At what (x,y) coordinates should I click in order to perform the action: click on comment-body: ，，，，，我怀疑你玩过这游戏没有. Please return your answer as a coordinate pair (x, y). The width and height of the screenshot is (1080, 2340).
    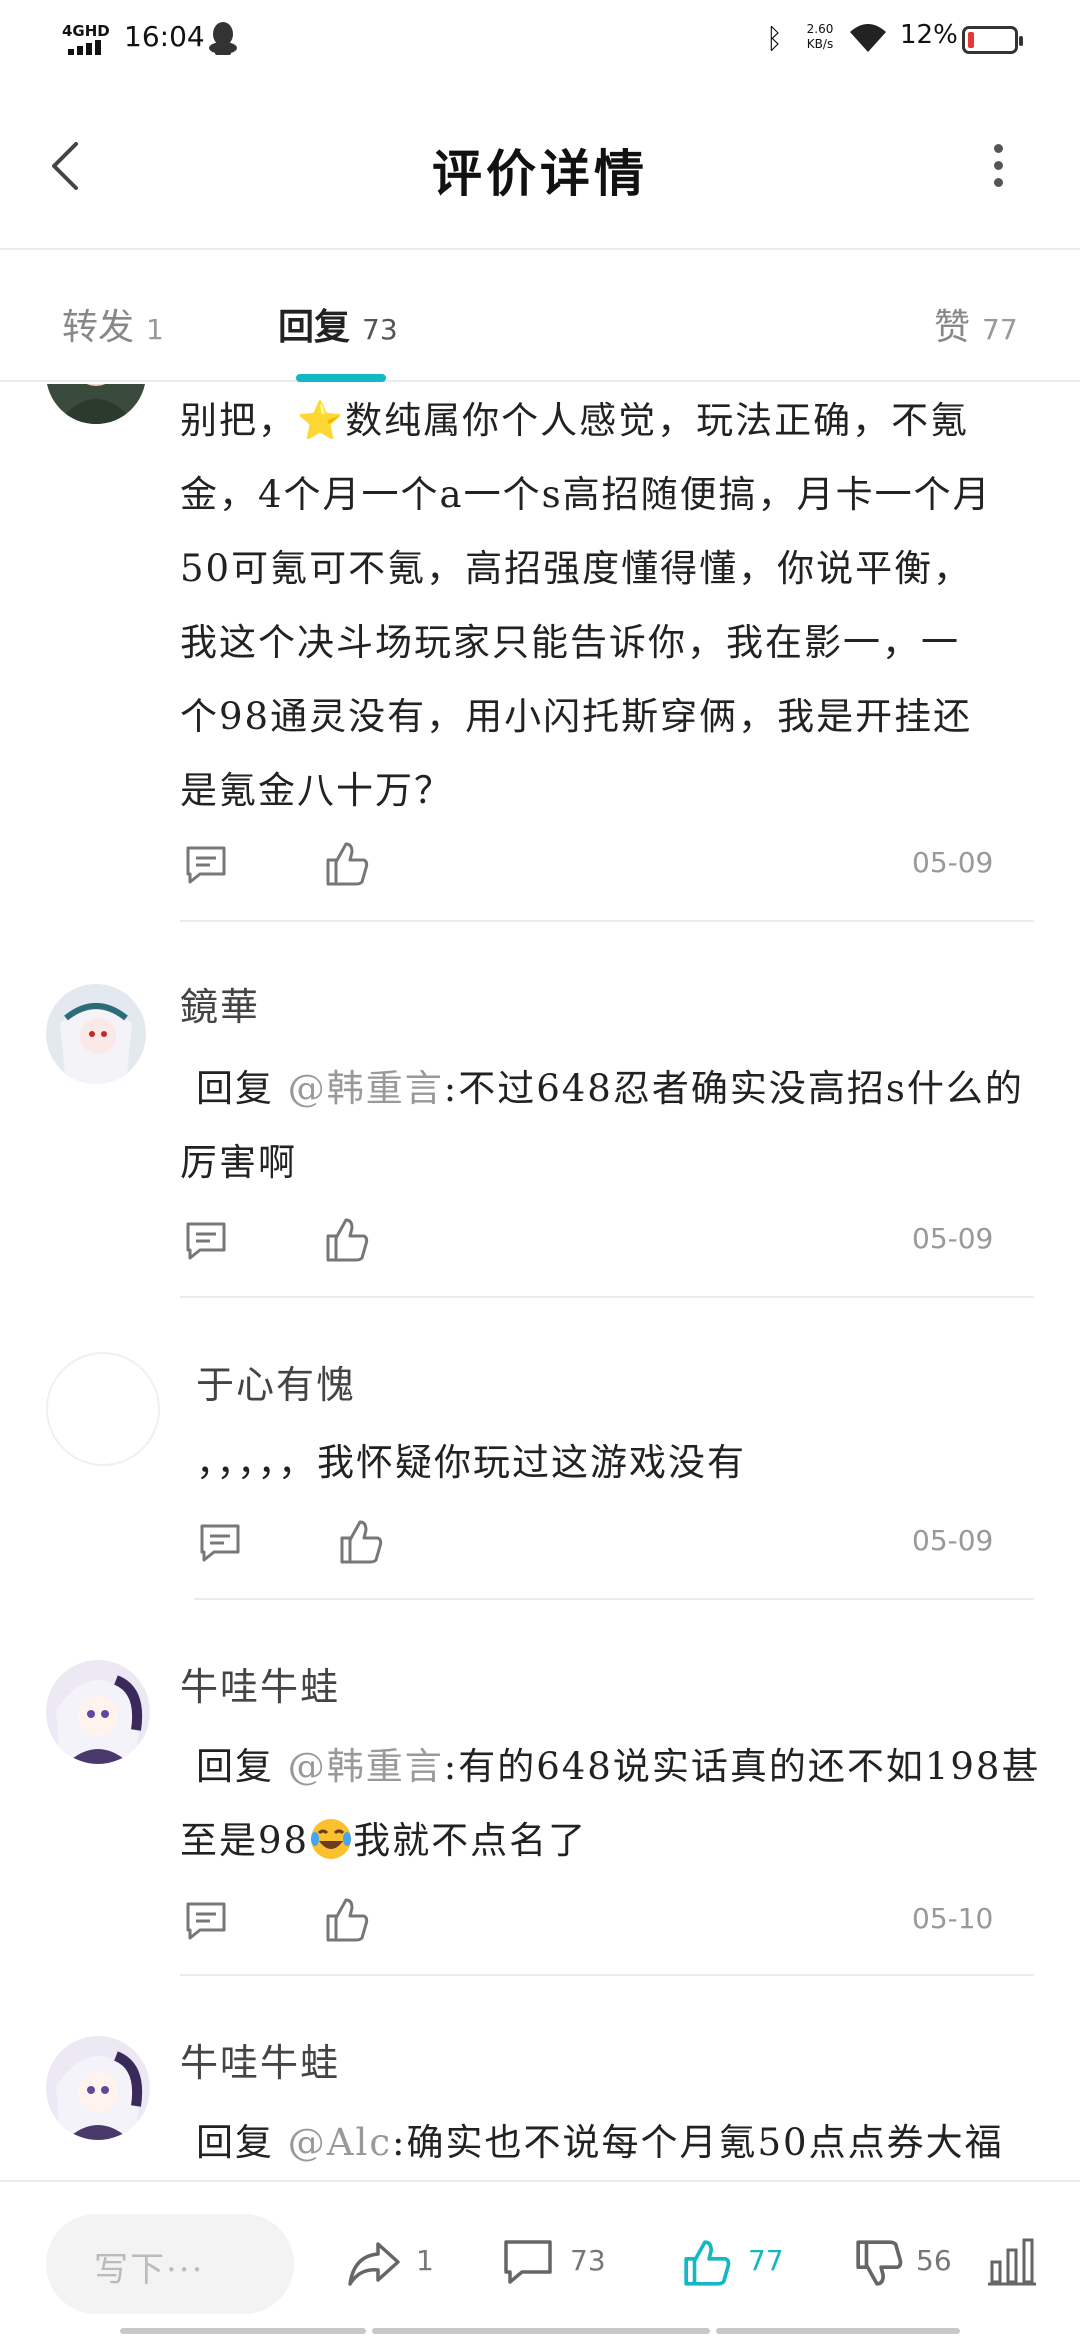
    Looking at the image, I should click on (471, 1462).